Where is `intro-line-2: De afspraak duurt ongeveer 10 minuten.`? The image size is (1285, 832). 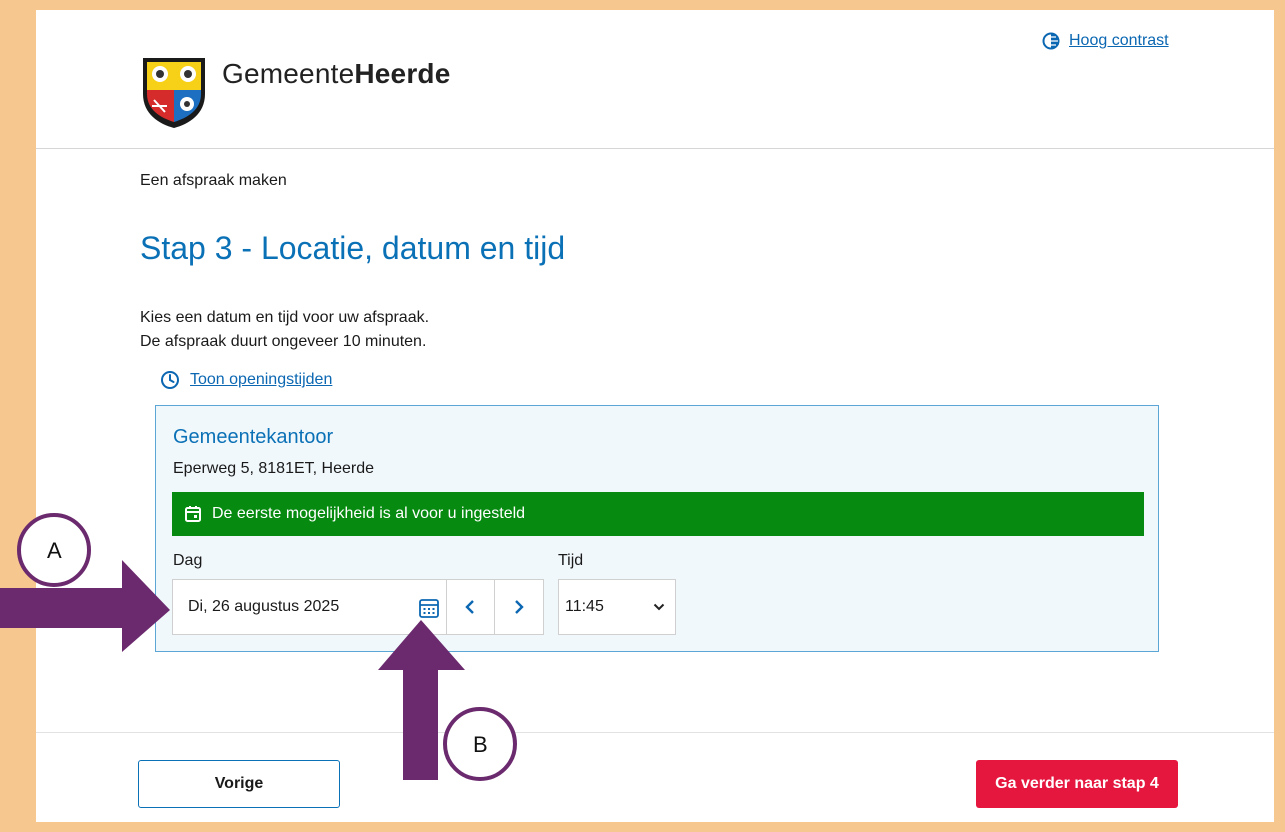
intro-line-2: De afspraak duurt ongeveer 10 minuten. is located at coordinates (283, 341).